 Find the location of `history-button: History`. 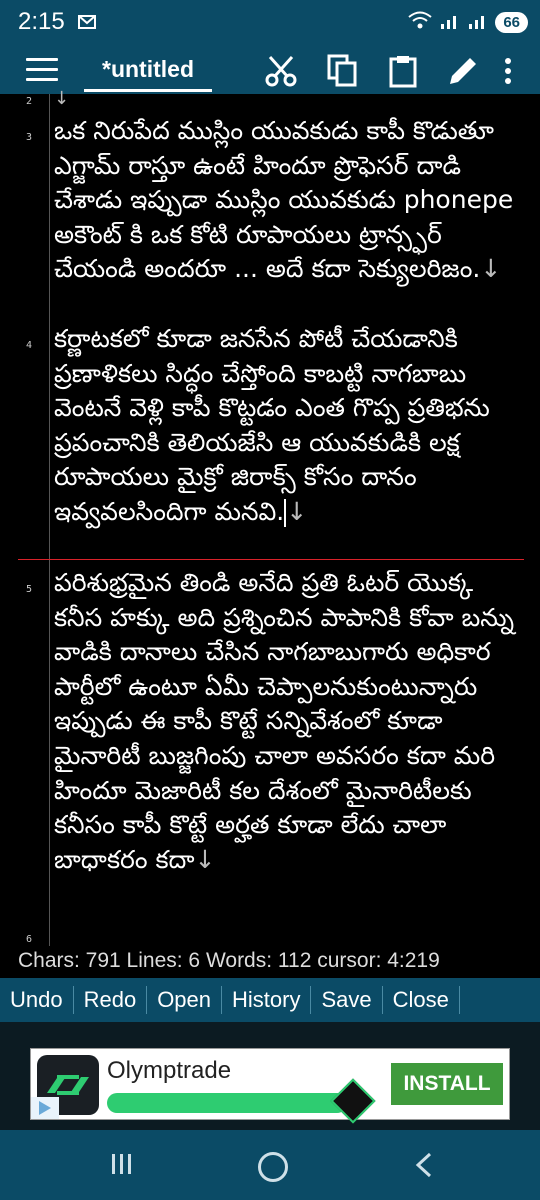

history-button: History is located at coordinates (267, 1000).